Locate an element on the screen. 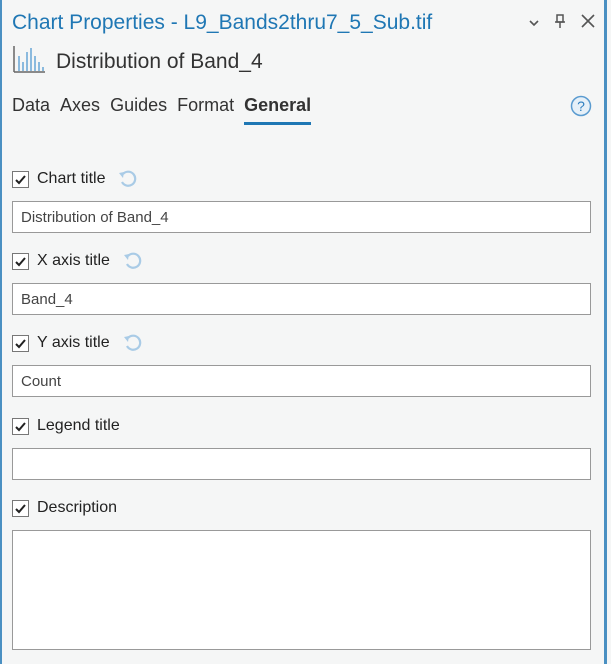  y-axis-title-input is located at coordinates (301, 381).